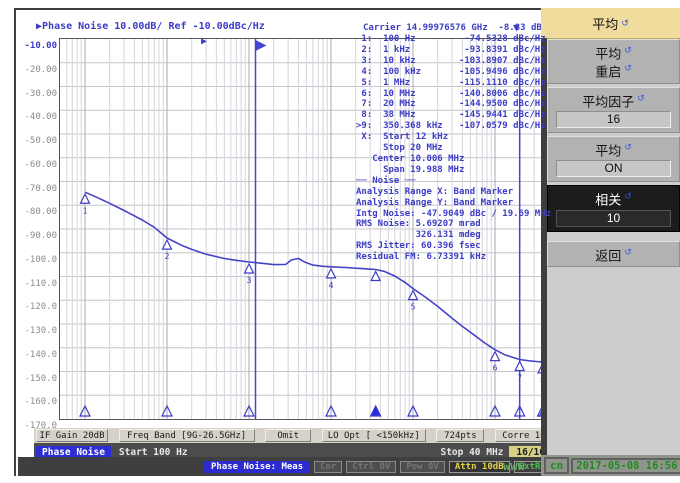 The image size is (680, 483). What do you see at coordinates (472, 452) in the screenshot?
I see `stop-frequency-label: Stop 40 MHz` at bounding box center [472, 452].